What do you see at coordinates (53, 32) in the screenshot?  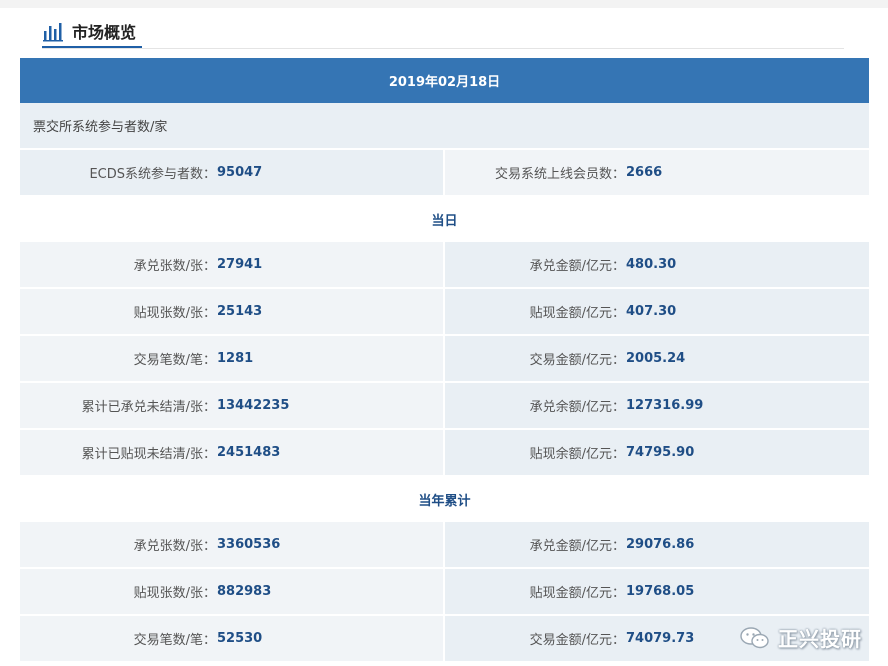 I see `bar-chart-icon` at bounding box center [53, 32].